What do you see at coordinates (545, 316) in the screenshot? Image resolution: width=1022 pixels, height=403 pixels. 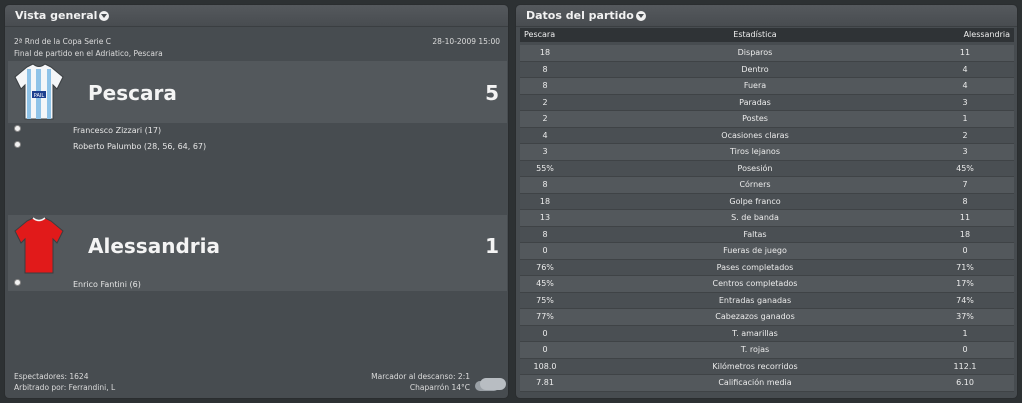 I see `stat-home-value: 77%` at bounding box center [545, 316].